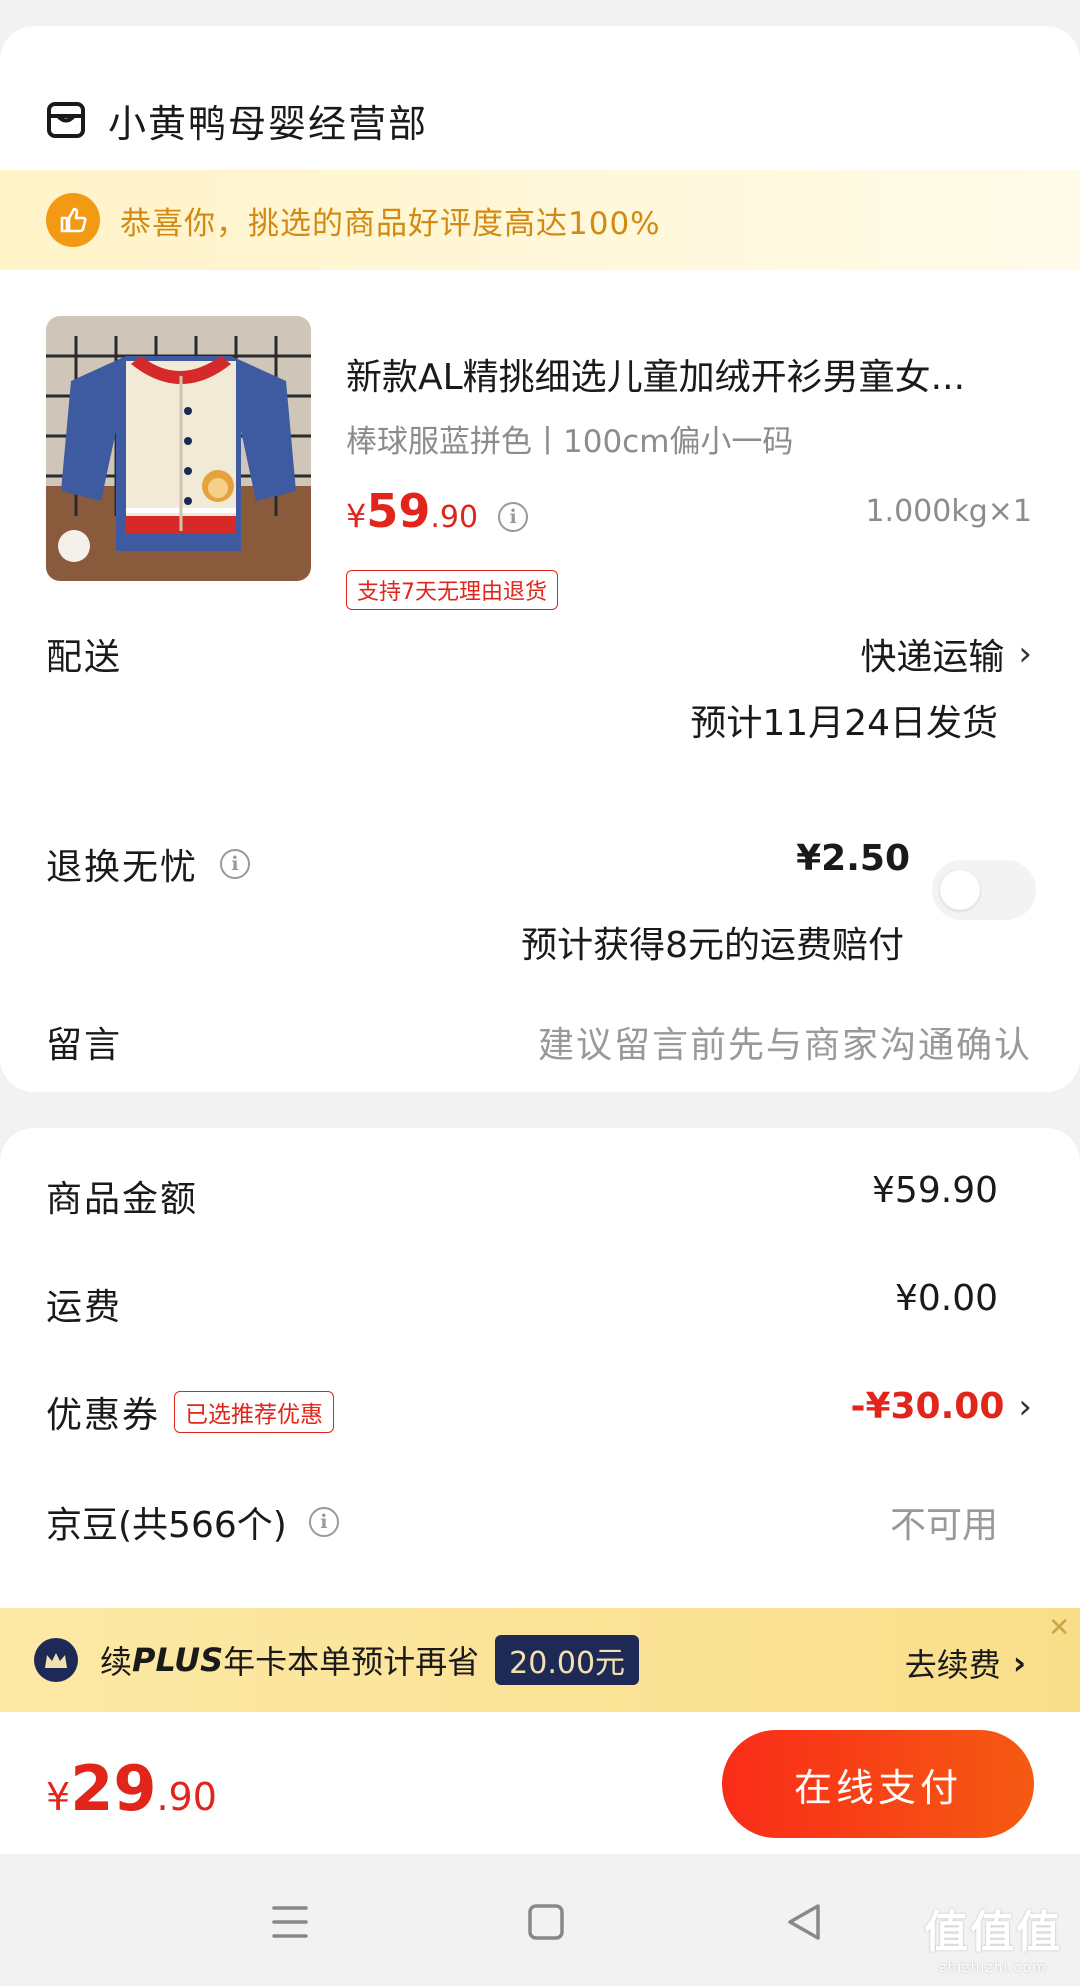  I want to click on delivery-estimate: 预计11月24日发货, so click(844, 723).